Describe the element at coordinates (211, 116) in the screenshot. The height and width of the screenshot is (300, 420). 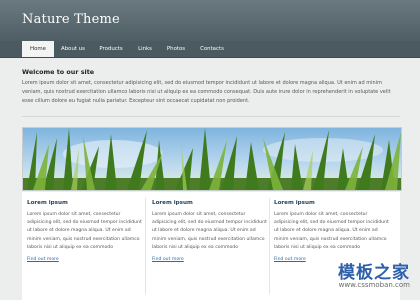
I see `section-divider` at that location.